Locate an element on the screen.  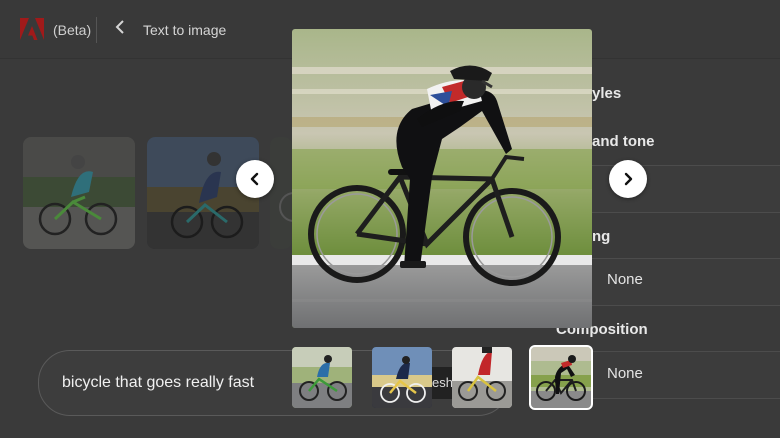
color-and-tone-heading: and tone is located at coordinates (623, 141).